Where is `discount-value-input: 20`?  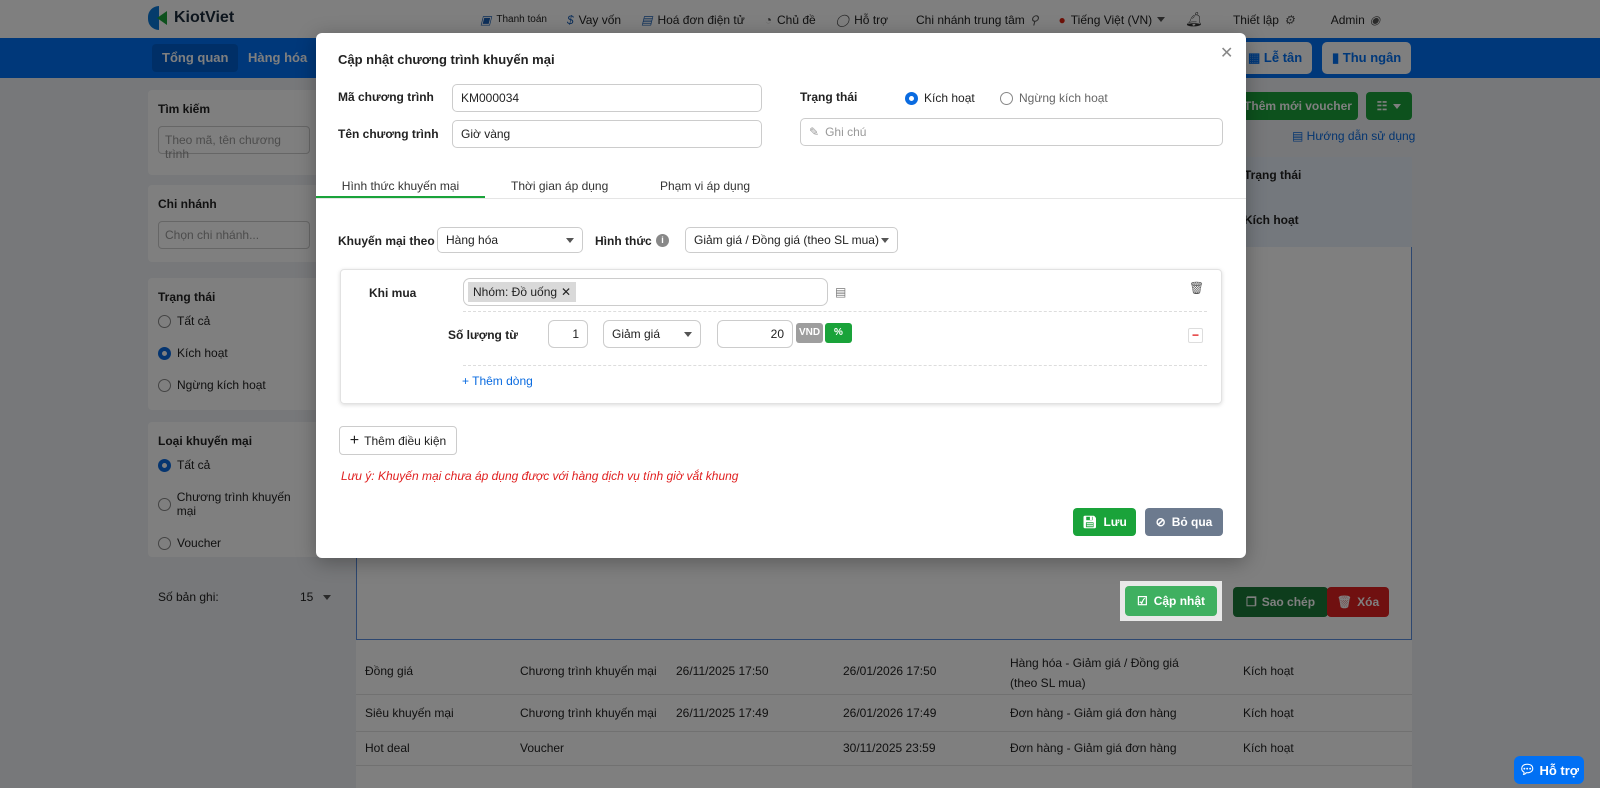
discount-value-input: 20 is located at coordinates (755, 334).